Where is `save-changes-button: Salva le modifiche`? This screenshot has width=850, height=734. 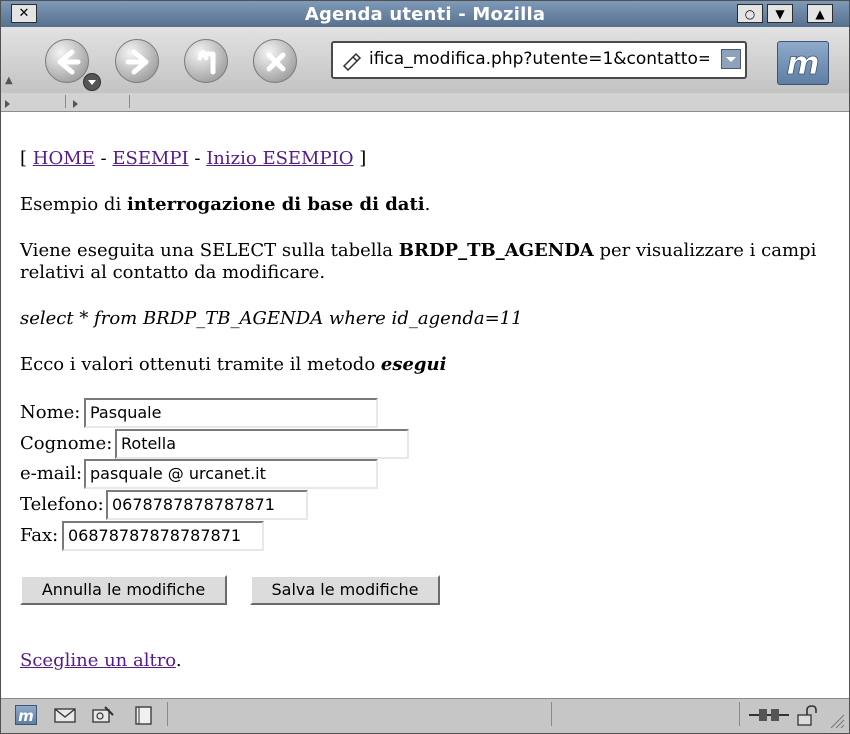 save-changes-button: Salva le modifiche is located at coordinates (345, 590).